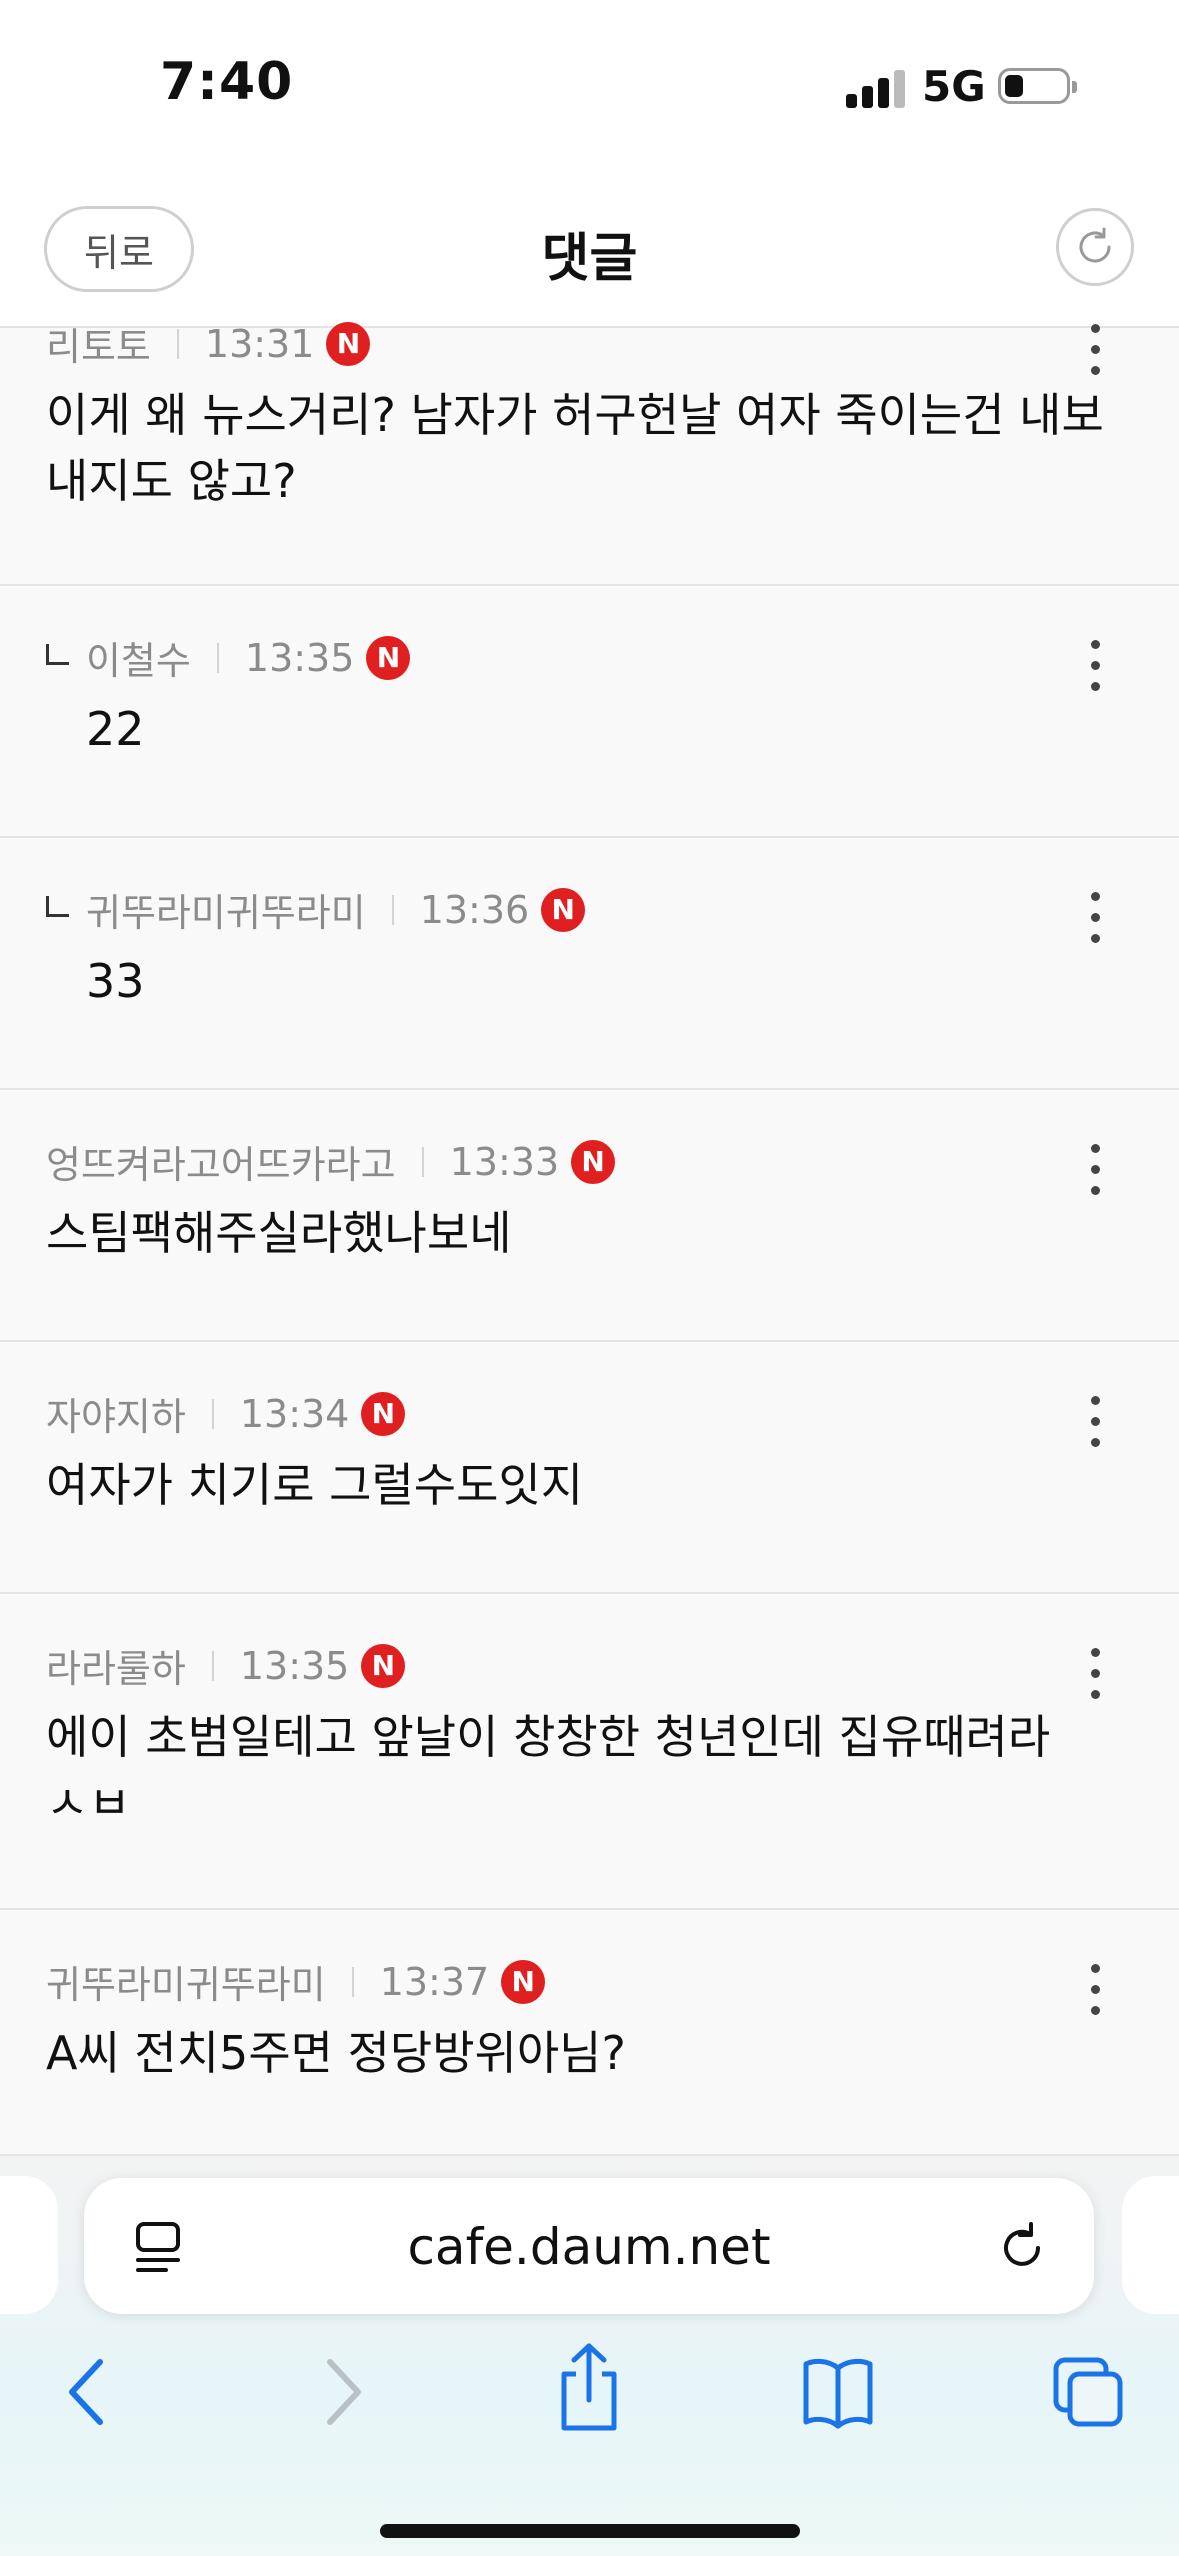  I want to click on page-header: 뒤로 댓글, so click(589, 254).